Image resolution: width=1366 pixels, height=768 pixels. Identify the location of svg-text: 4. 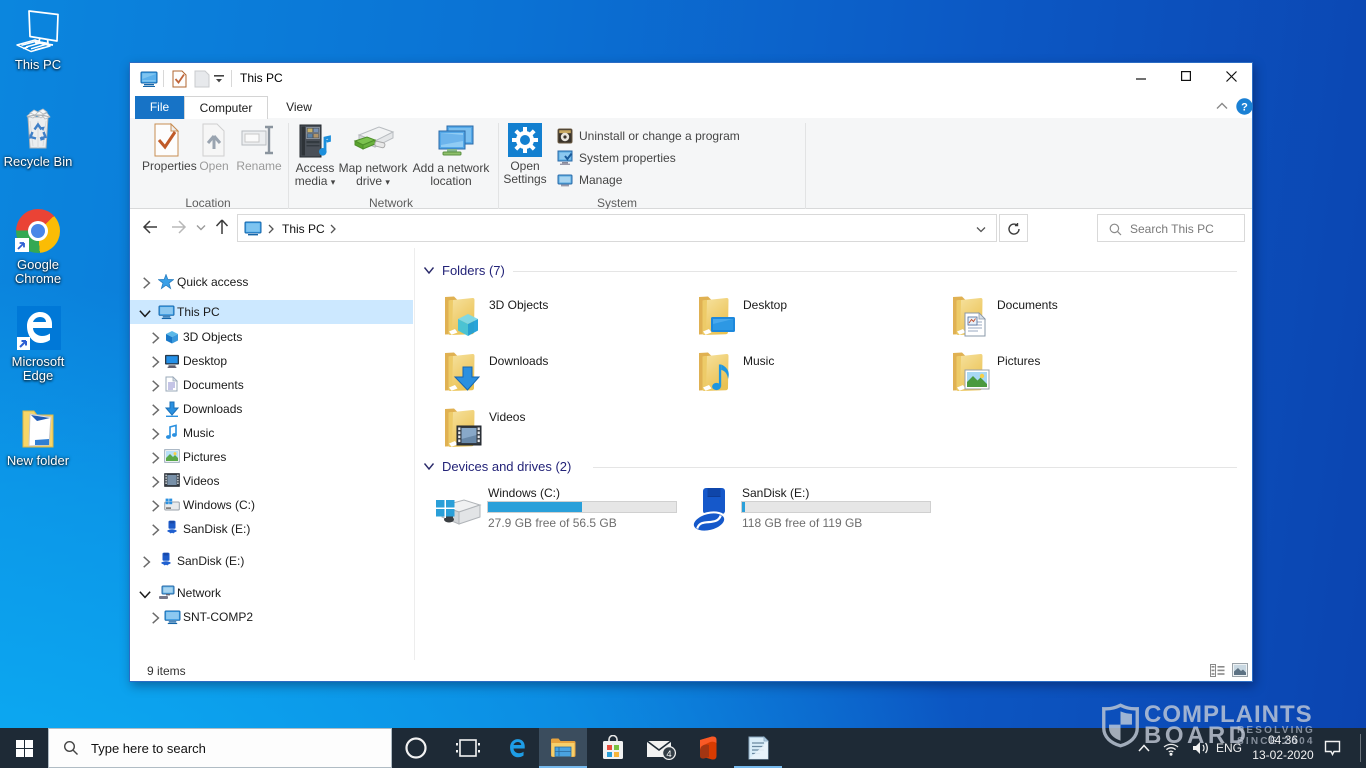
(668, 754).